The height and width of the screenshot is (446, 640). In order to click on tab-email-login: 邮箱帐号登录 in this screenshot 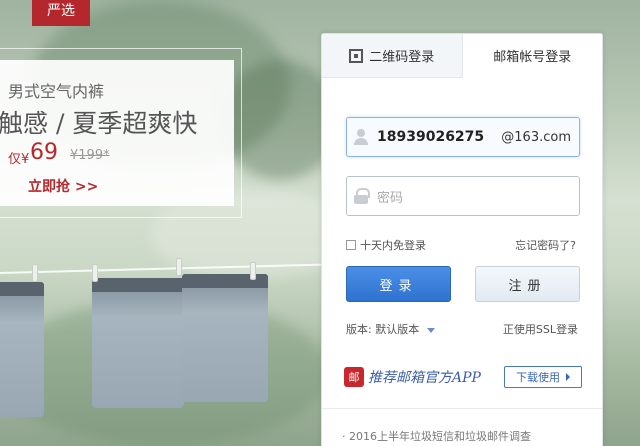, I will do `click(532, 56)`.